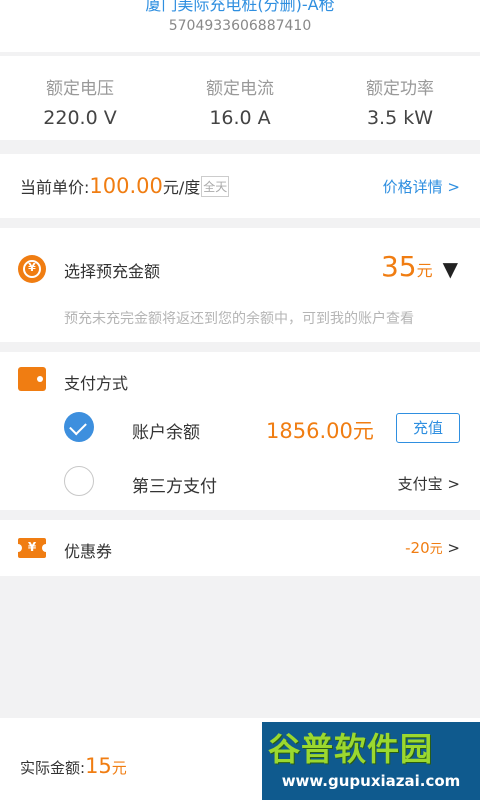 This screenshot has width=480, height=800. What do you see at coordinates (421, 186) in the screenshot?
I see `price-details-link: 价格详情 >` at bounding box center [421, 186].